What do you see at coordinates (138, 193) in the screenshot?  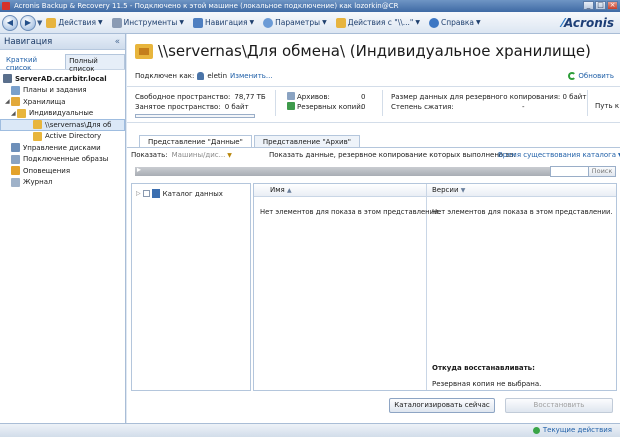 I see `expand-arrow-icon: ▷` at bounding box center [138, 193].